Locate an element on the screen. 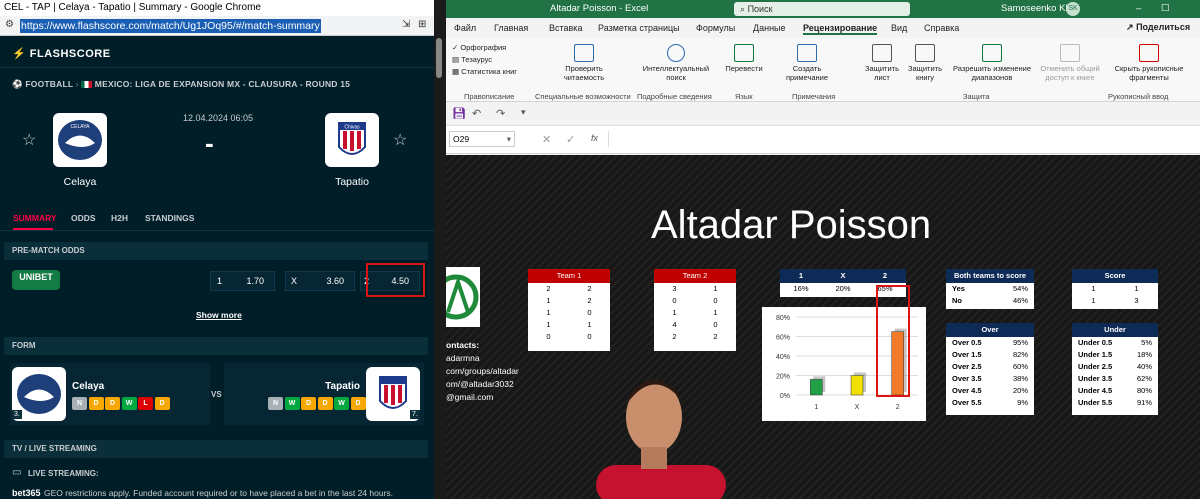 This screenshot has height=499, width=1200. tab-data: Данные is located at coordinates (769, 28).